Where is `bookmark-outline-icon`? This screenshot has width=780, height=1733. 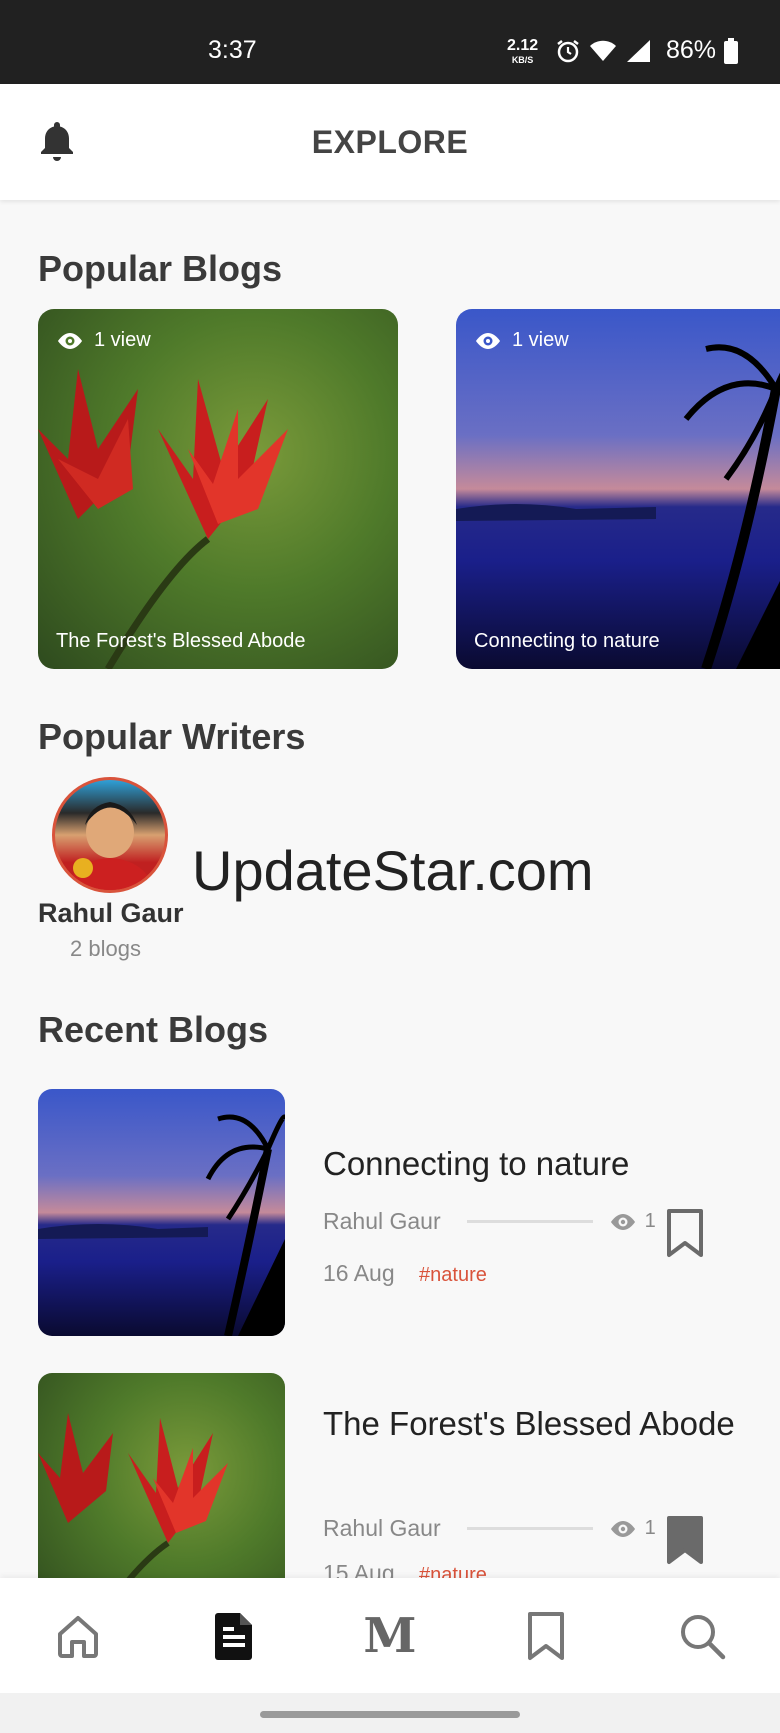
bookmark-outline-icon is located at coordinates (685, 1233).